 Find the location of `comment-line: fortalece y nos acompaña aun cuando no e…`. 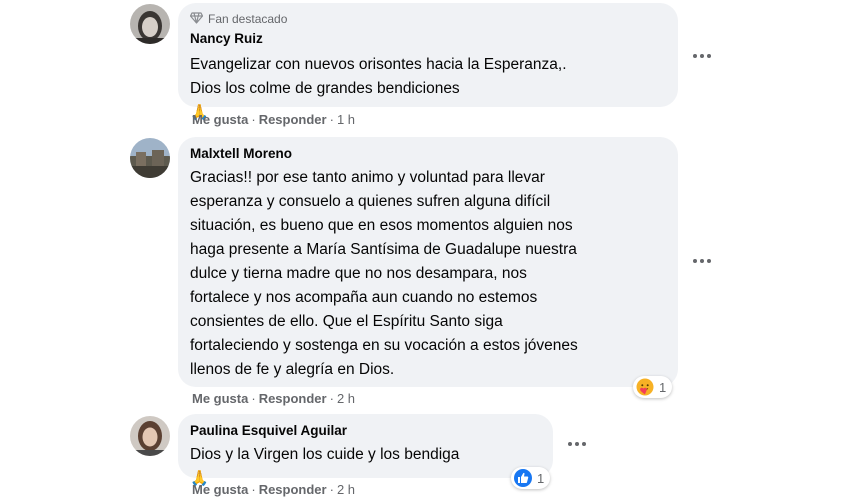

comment-line: fortalece y nos acompaña aun cuando no e… is located at coordinates (364, 297).